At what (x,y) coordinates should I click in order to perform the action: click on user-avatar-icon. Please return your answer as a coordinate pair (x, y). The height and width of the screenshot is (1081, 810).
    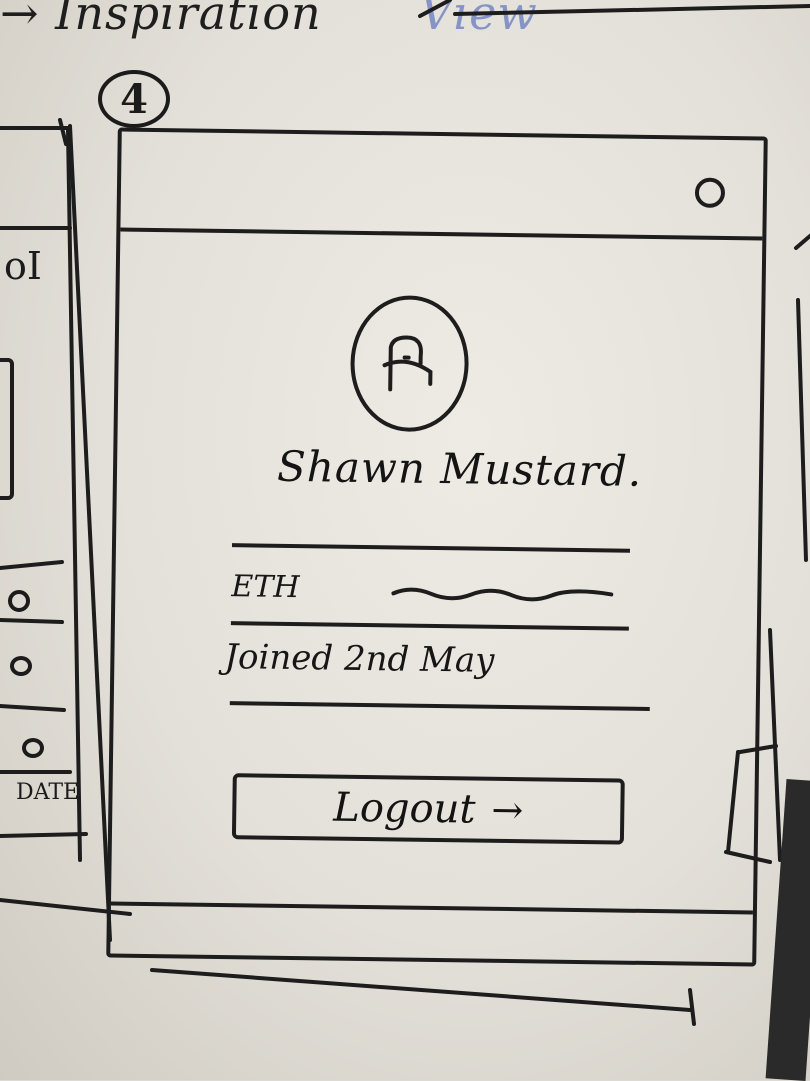
    Looking at the image, I should click on (409, 363).